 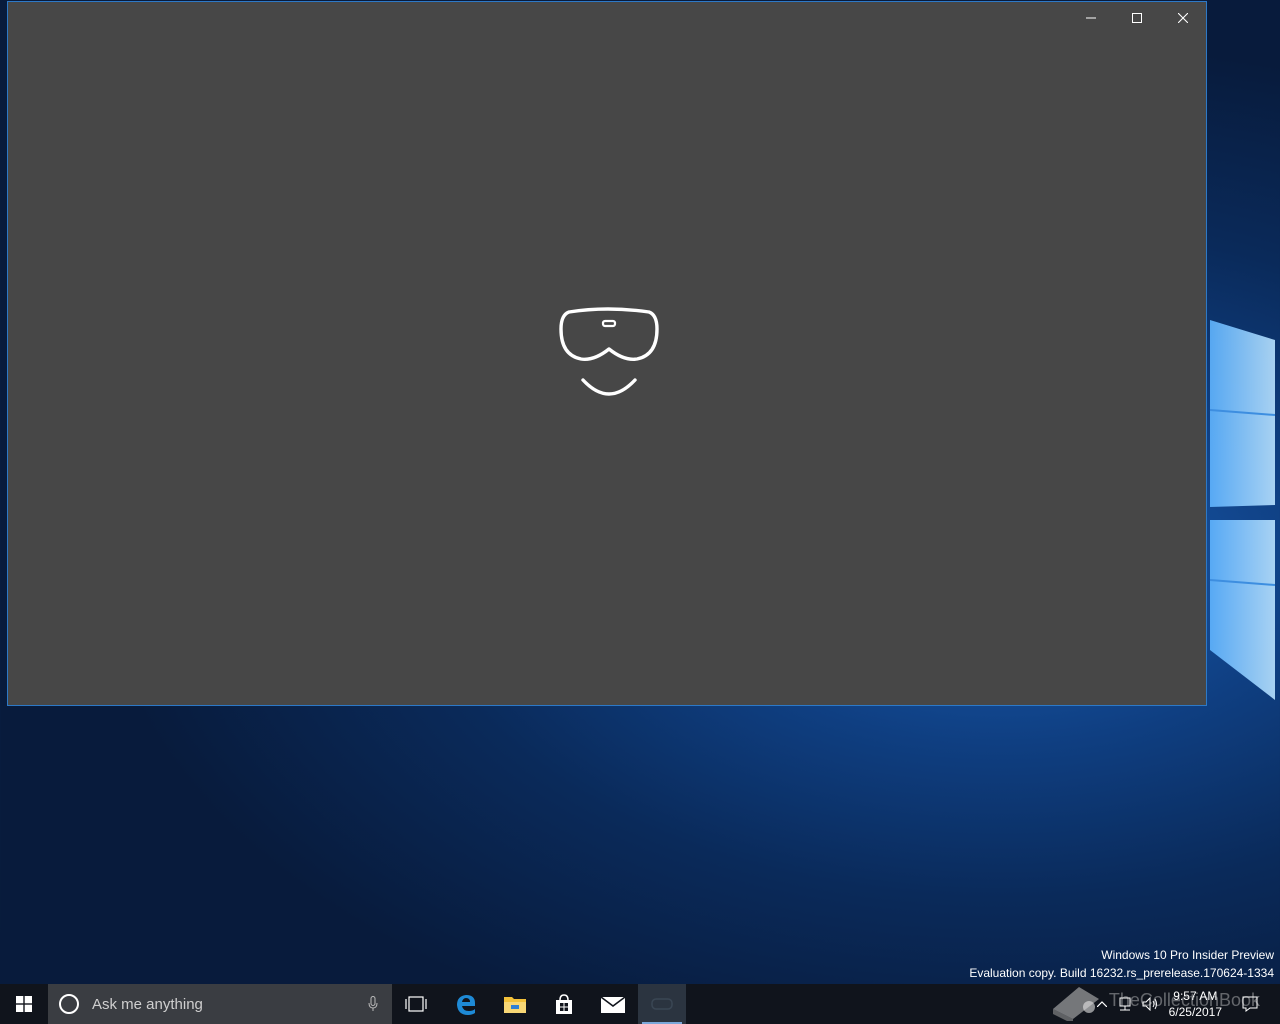 I want to click on maximize-icon, so click(x=1137, y=17).